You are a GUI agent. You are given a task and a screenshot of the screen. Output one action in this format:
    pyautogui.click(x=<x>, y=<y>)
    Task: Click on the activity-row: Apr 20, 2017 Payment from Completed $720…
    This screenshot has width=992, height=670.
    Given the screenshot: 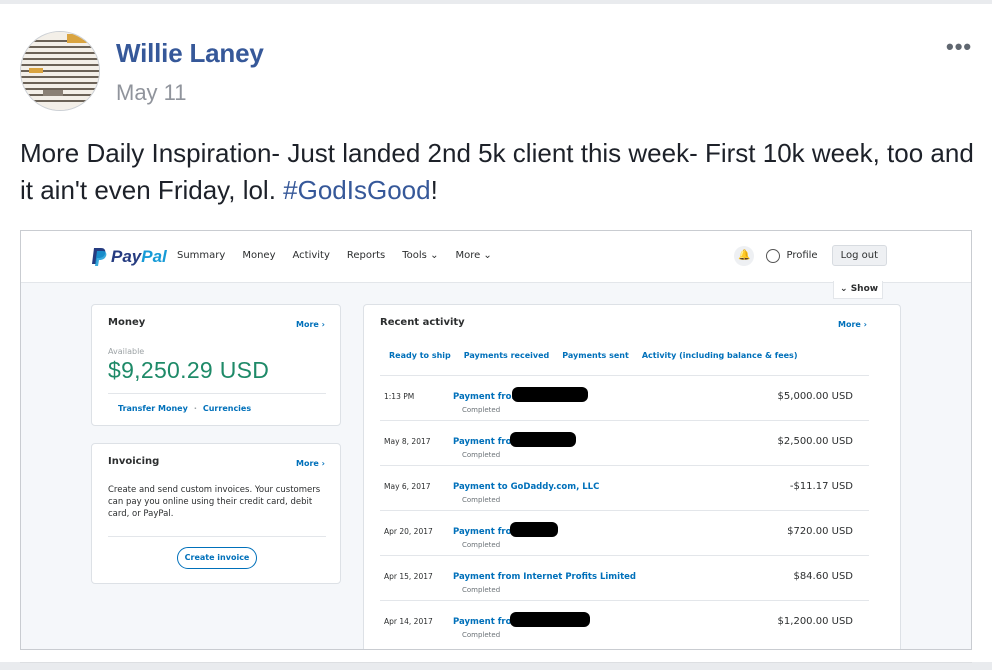 What is the action you would take?
    pyautogui.click(x=624, y=532)
    